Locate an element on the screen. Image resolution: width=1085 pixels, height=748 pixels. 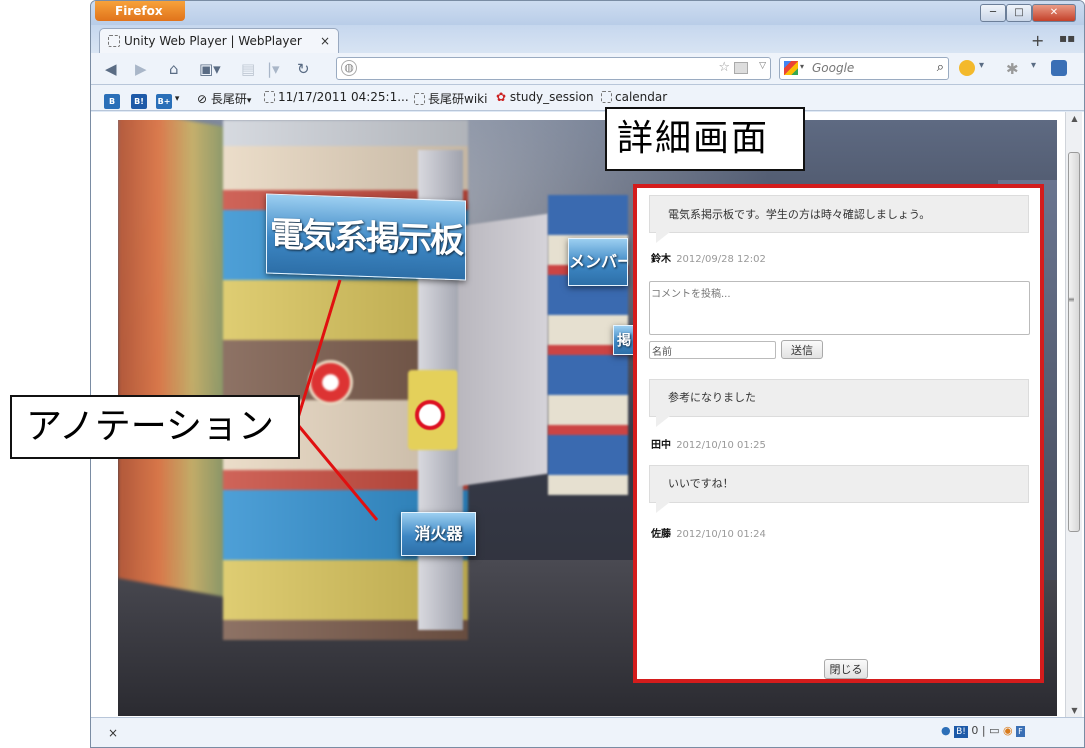
addon2-dropdown-icon: ▾ is located at coordinates (1033, 65).